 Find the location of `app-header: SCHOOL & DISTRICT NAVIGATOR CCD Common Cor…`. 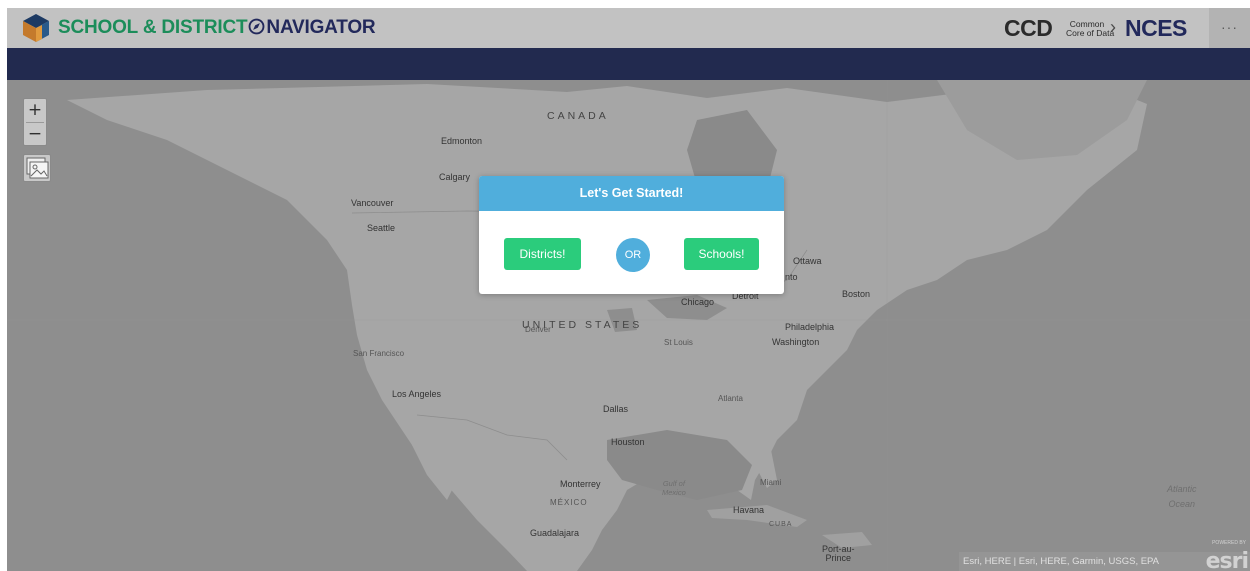

app-header: SCHOOL & DISTRICT NAVIGATOR CCD Common Cor… is located at coordinates (628, 28).